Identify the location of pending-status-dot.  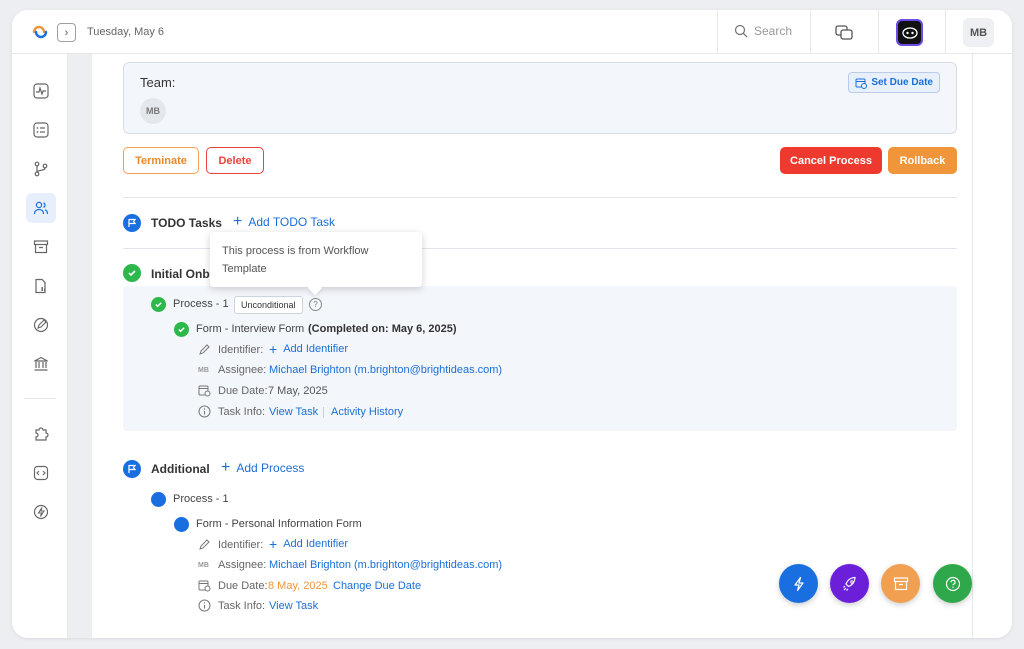
(181, 524).